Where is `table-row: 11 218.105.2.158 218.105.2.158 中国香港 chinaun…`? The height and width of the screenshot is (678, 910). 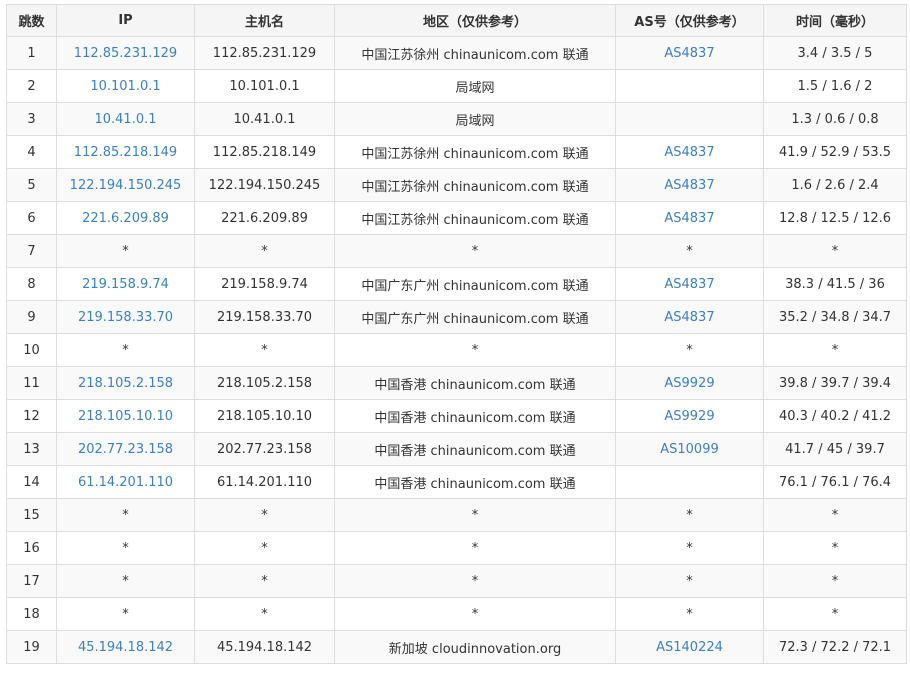 table-row: 11 218.105.2.158 218.105.2.158 中国香港 chinaun… is located at coordinates (456, 383).